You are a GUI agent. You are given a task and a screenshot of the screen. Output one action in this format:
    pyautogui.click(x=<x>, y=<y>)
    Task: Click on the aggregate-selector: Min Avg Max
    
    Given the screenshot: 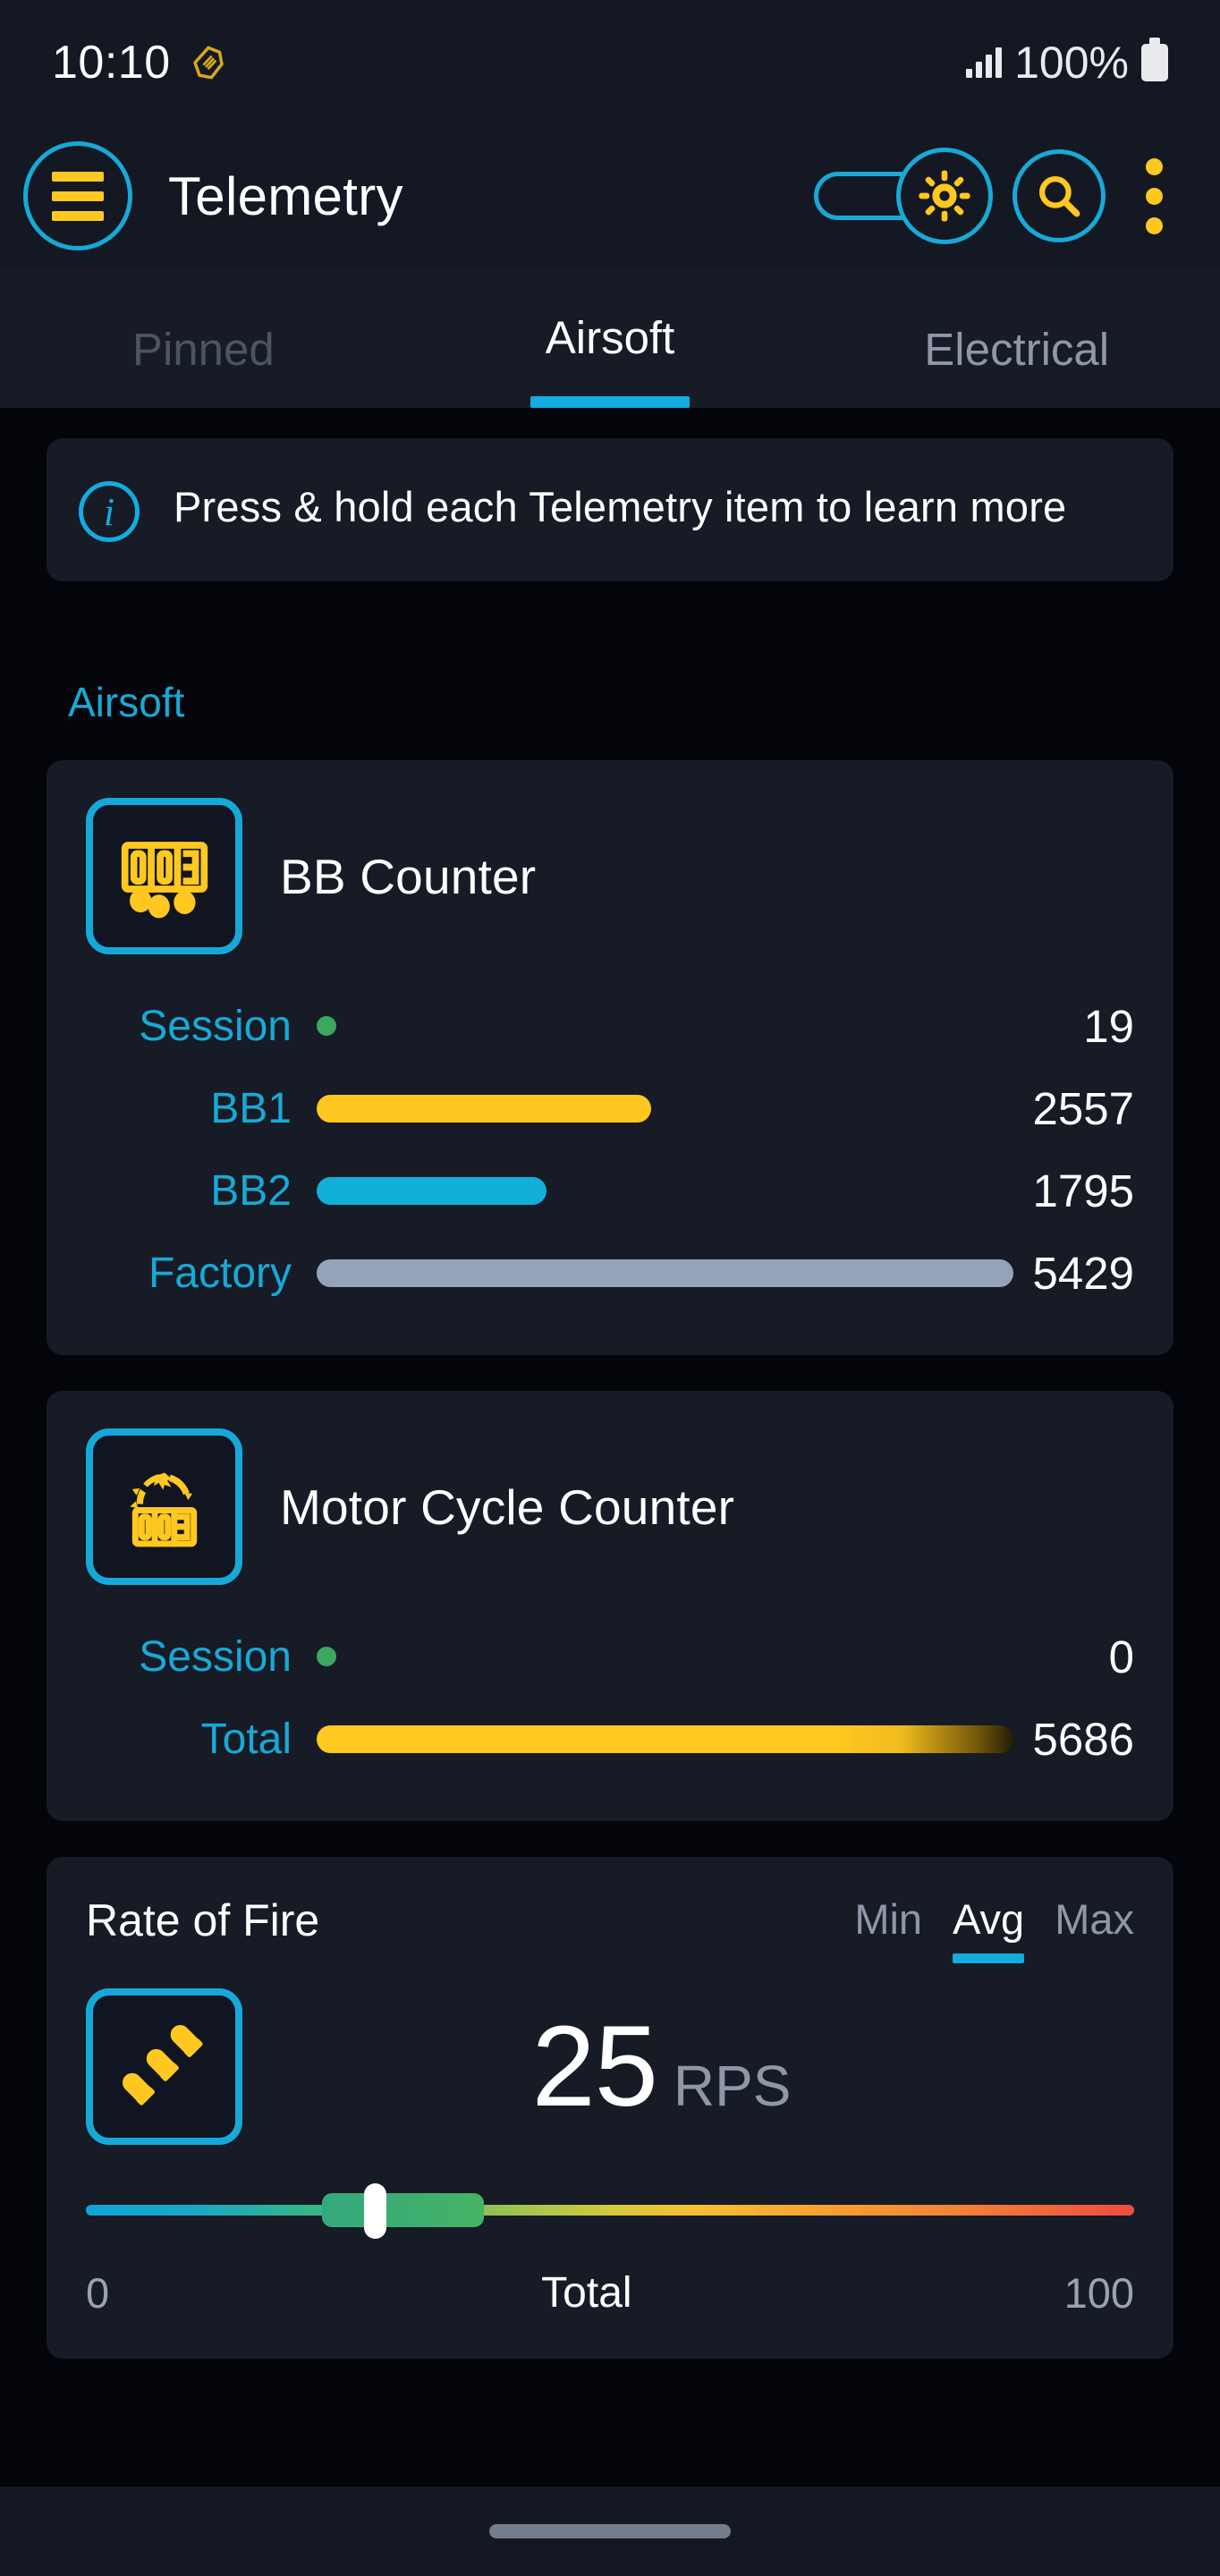 What is the action you would take?
    pyautogui.click(x=994, y=1928)
    